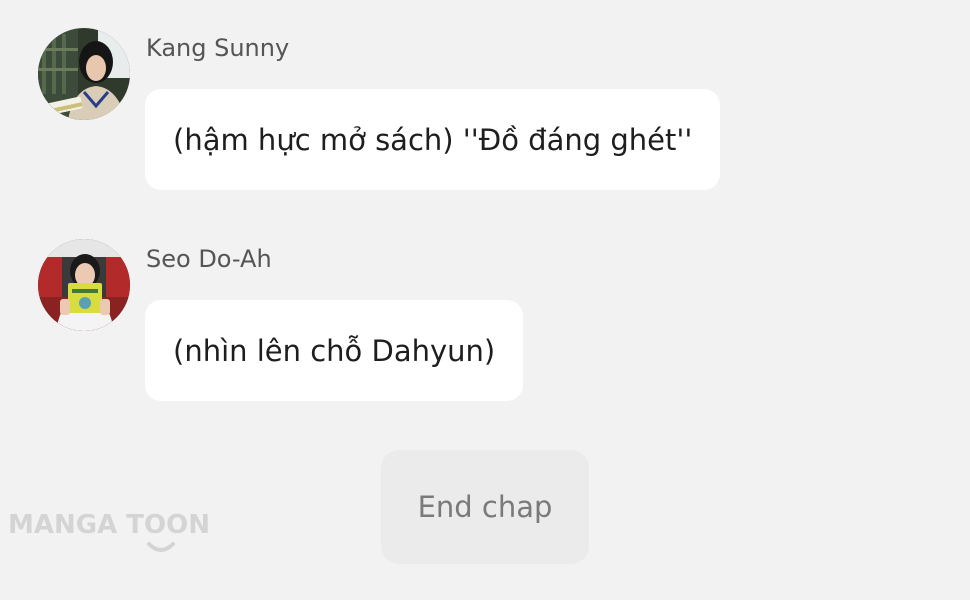 This screenshot has width=970, height=600. I want to click on end-chap-button: End chap, so click(485, 507).